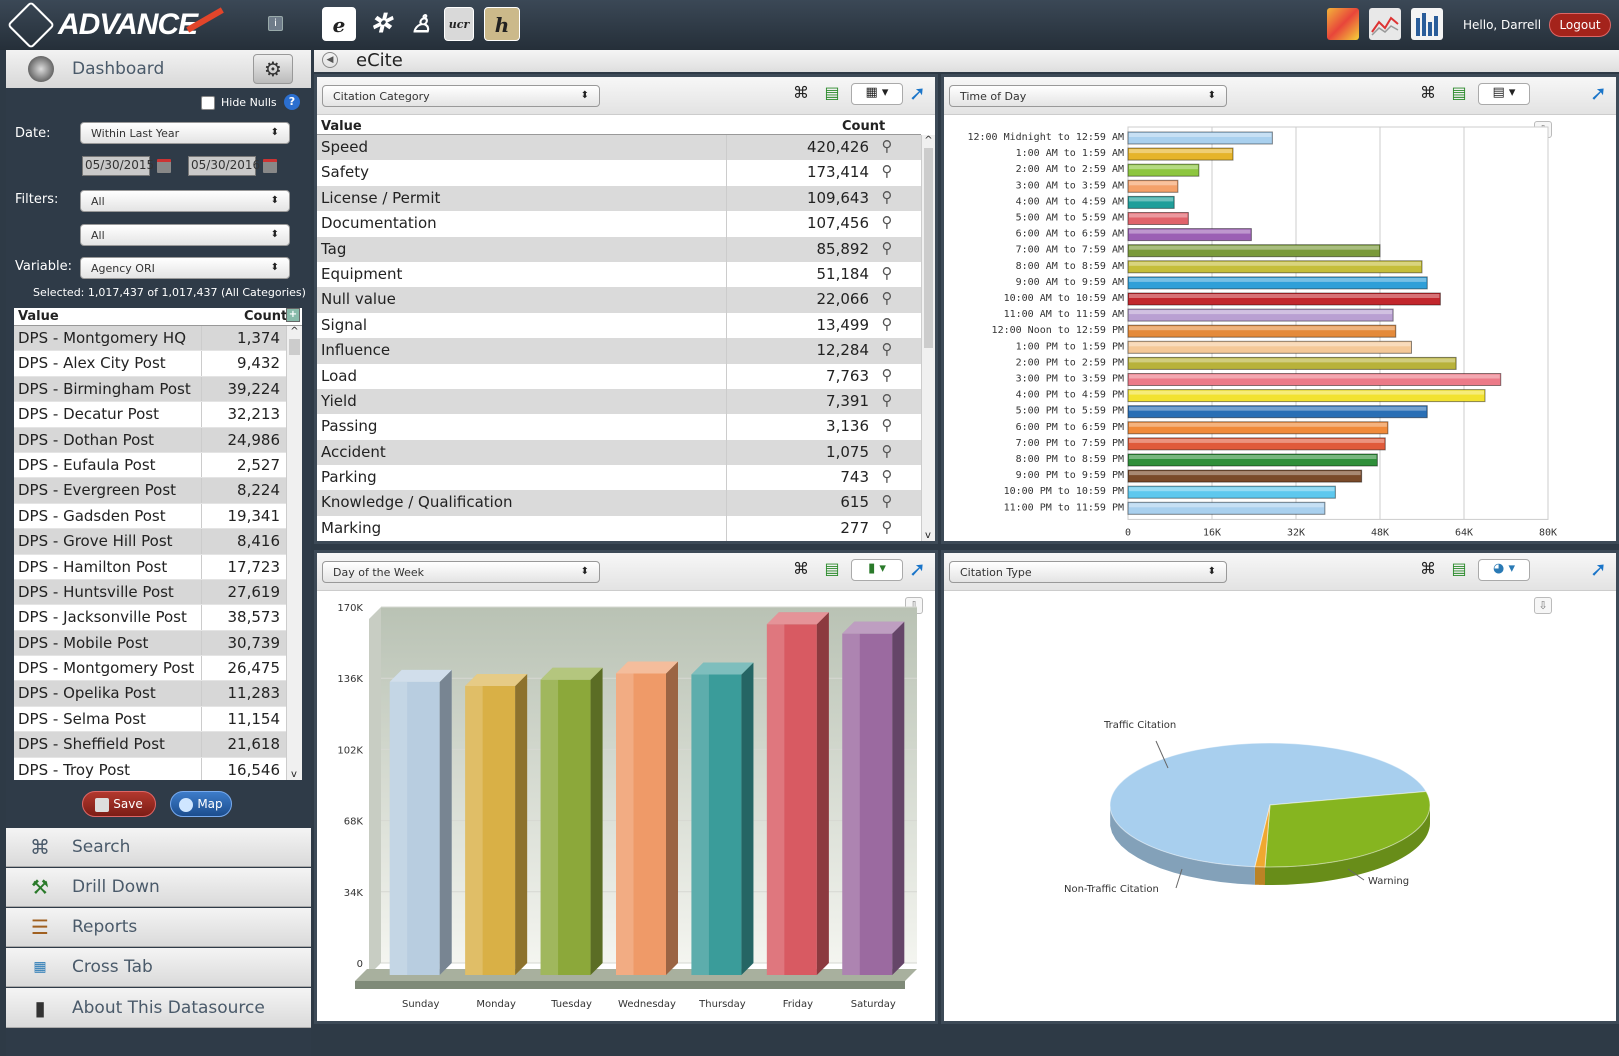 Image resolution: width=1619 pixels, height=1056 pixels. Describe the element at coordinates (158, 542) in the screenshot. I see `table-row: DPS - Grove Hill Post 8,416` at that location.